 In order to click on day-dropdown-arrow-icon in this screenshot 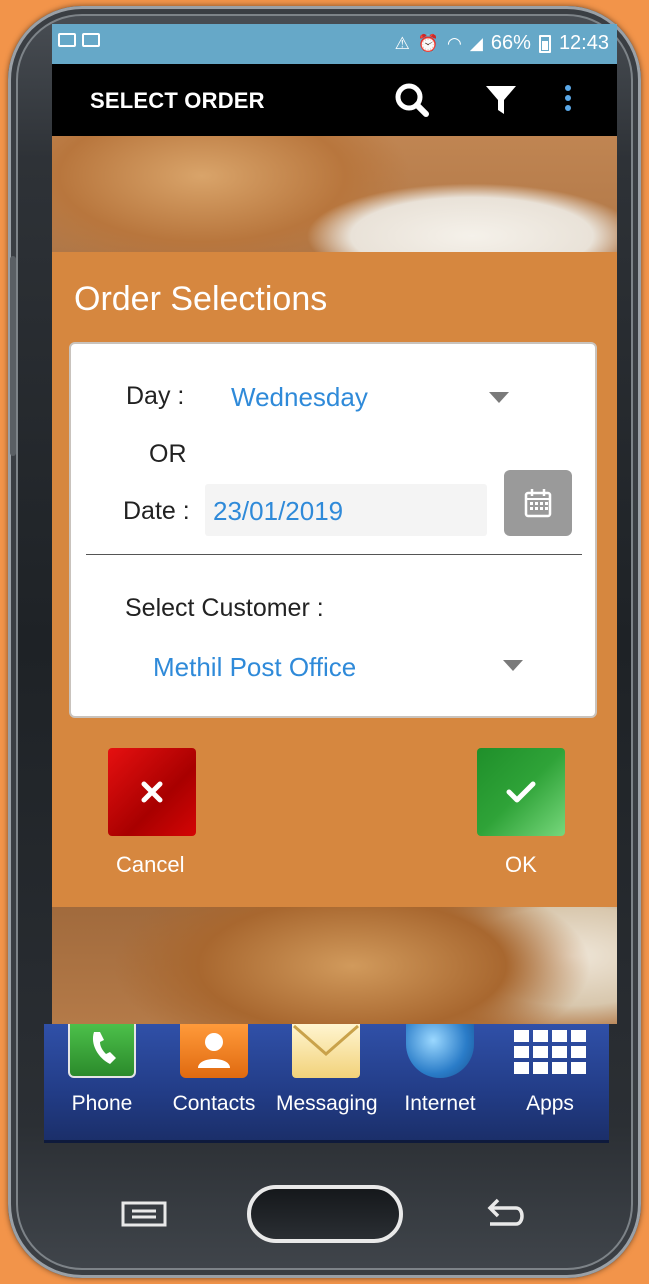, I will do `click(499, 397)`.